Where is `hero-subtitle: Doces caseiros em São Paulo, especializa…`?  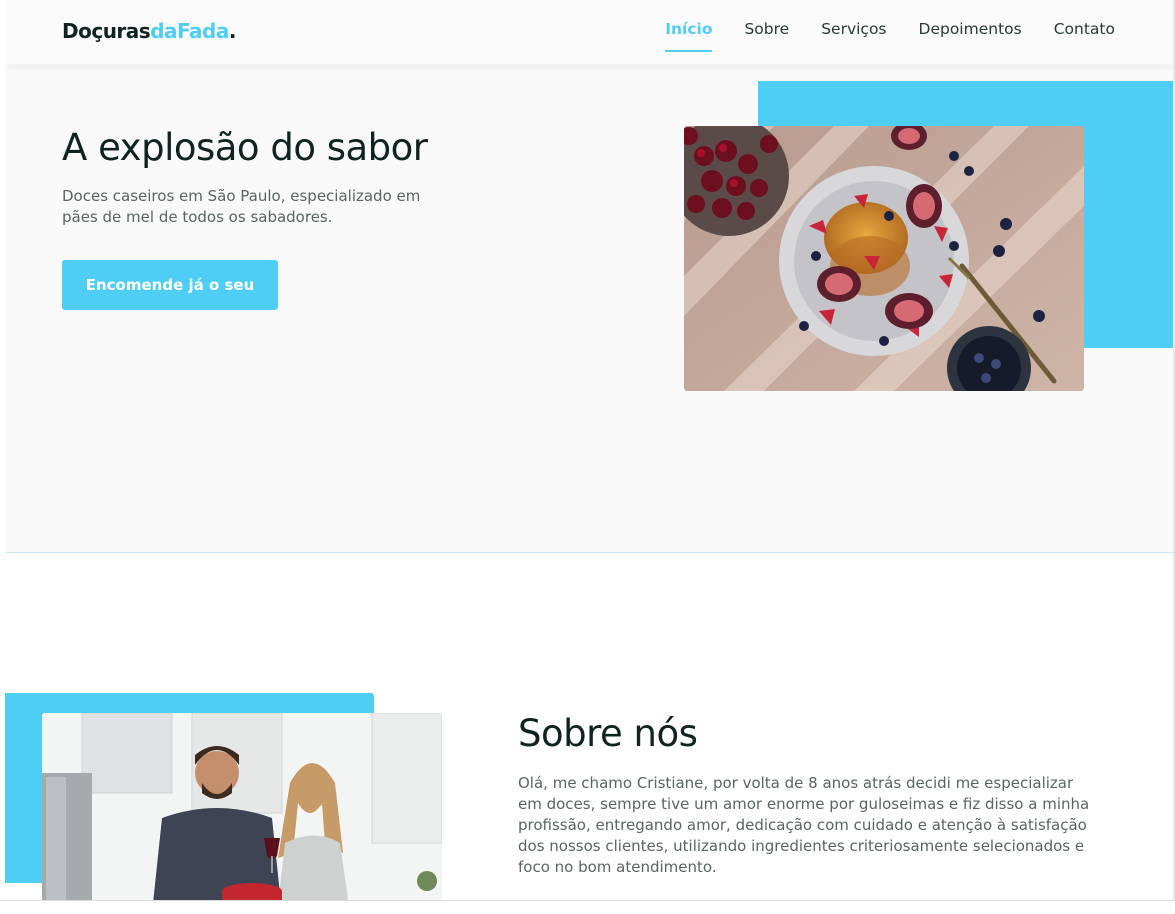 hero-subtitle: Doces caseiros em São Paulo, especializa… is located at coordinates (241, 206).